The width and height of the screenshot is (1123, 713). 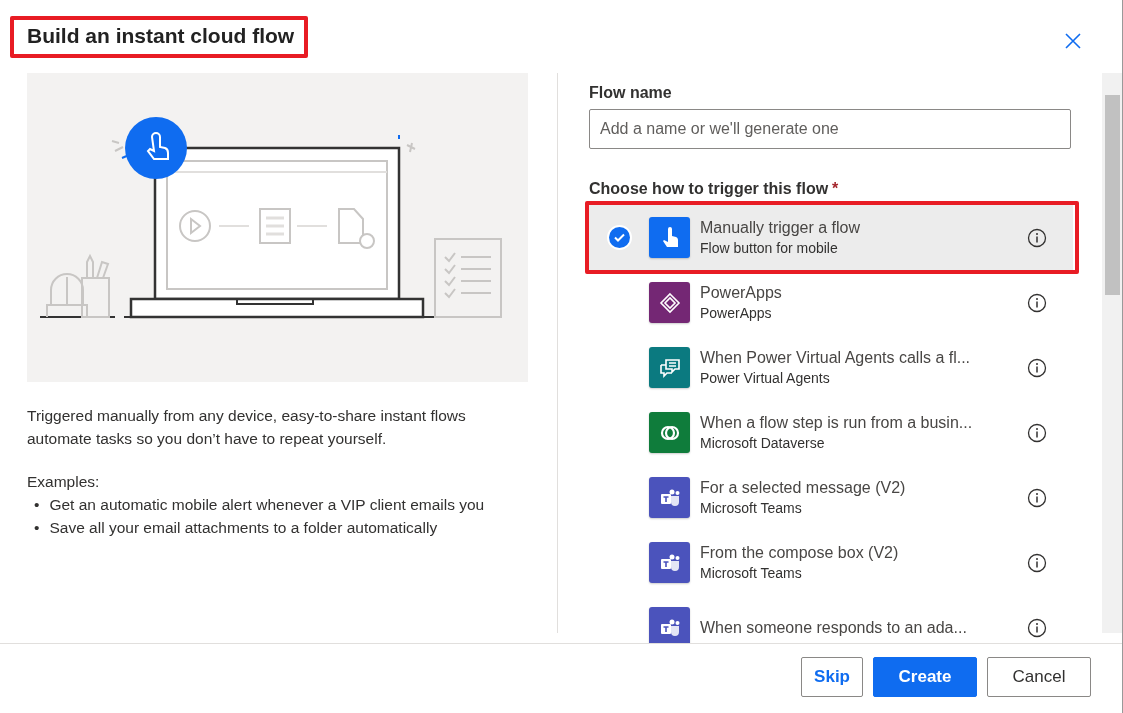 I want to click on examples-heading: Examples:, so click(x=64, y=482).